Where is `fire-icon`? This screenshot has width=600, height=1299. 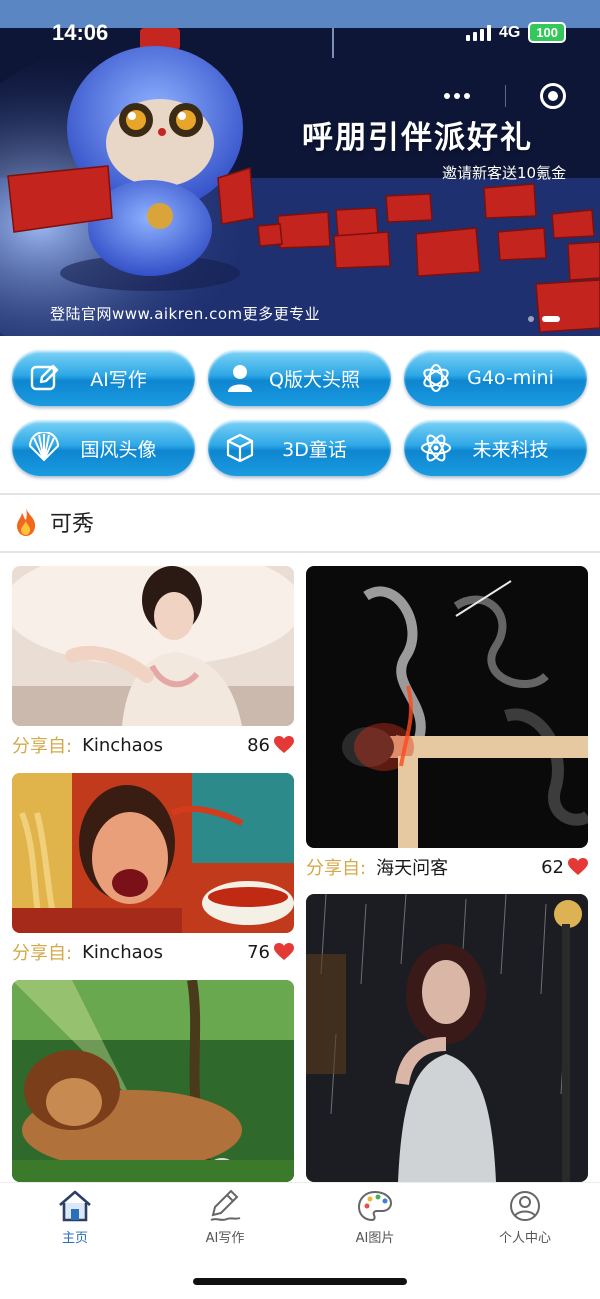
fire-icon is located at coordinates (26, 522).